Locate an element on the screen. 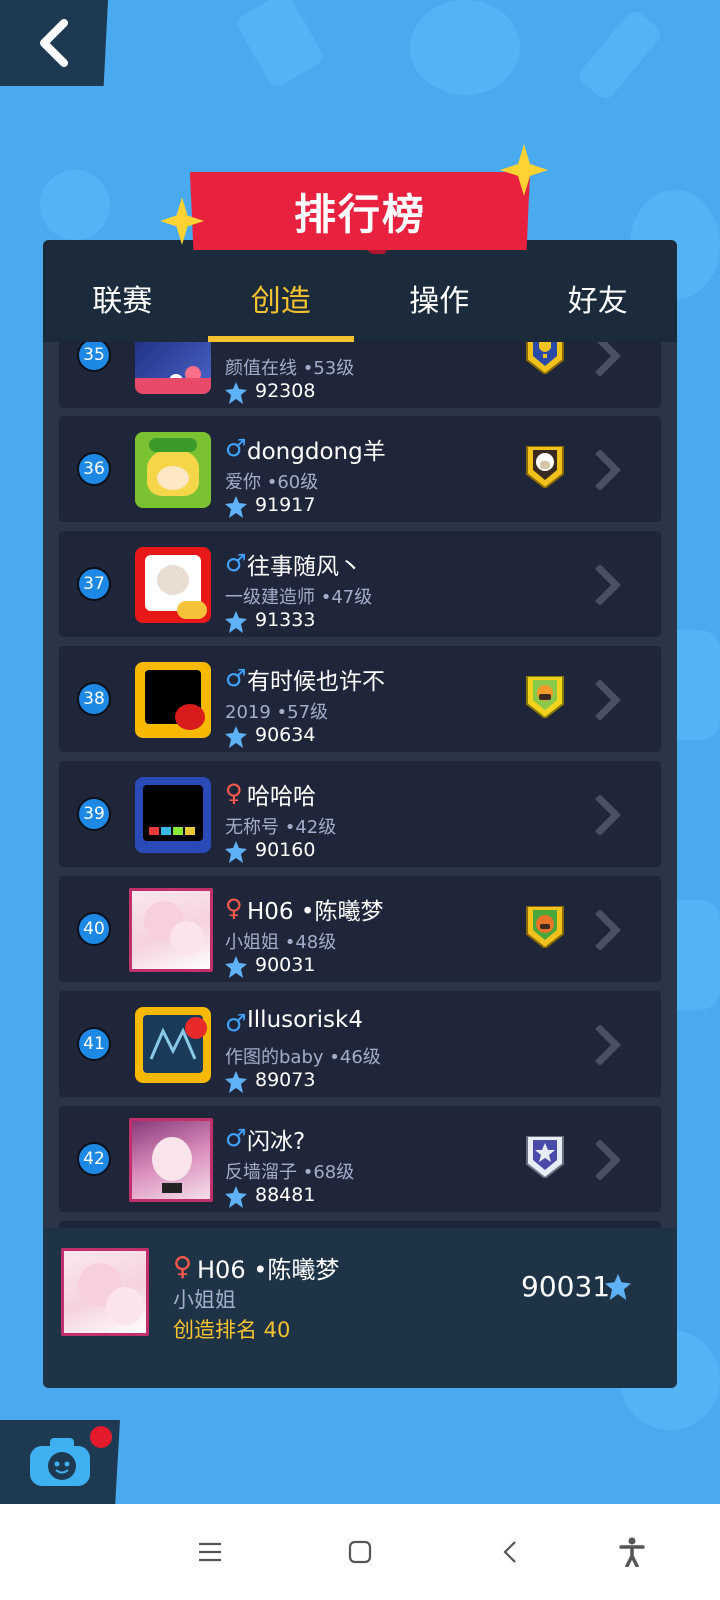 Image resolution: width=720 pixels, height=1600 pixels. leaderboard-row: 37 ♂ 往事随风丶 一级建造师 •47级 91333 is located at coordinates (360, 584).